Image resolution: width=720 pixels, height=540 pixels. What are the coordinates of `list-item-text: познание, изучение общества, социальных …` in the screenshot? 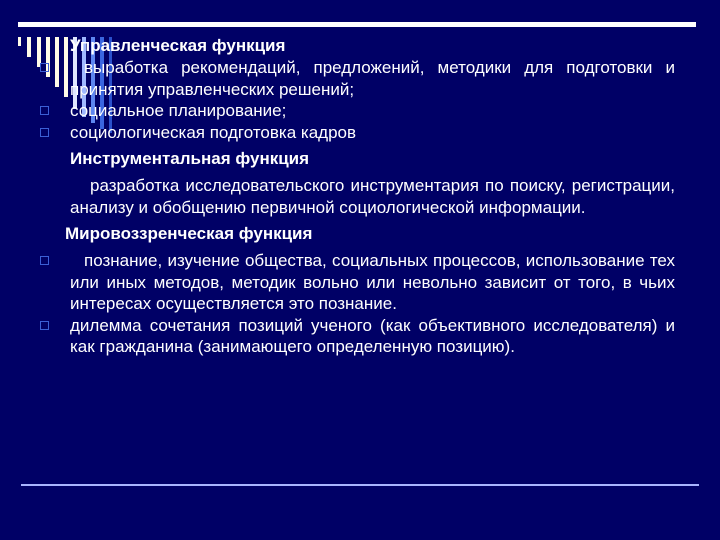 It's located at (372, 282).